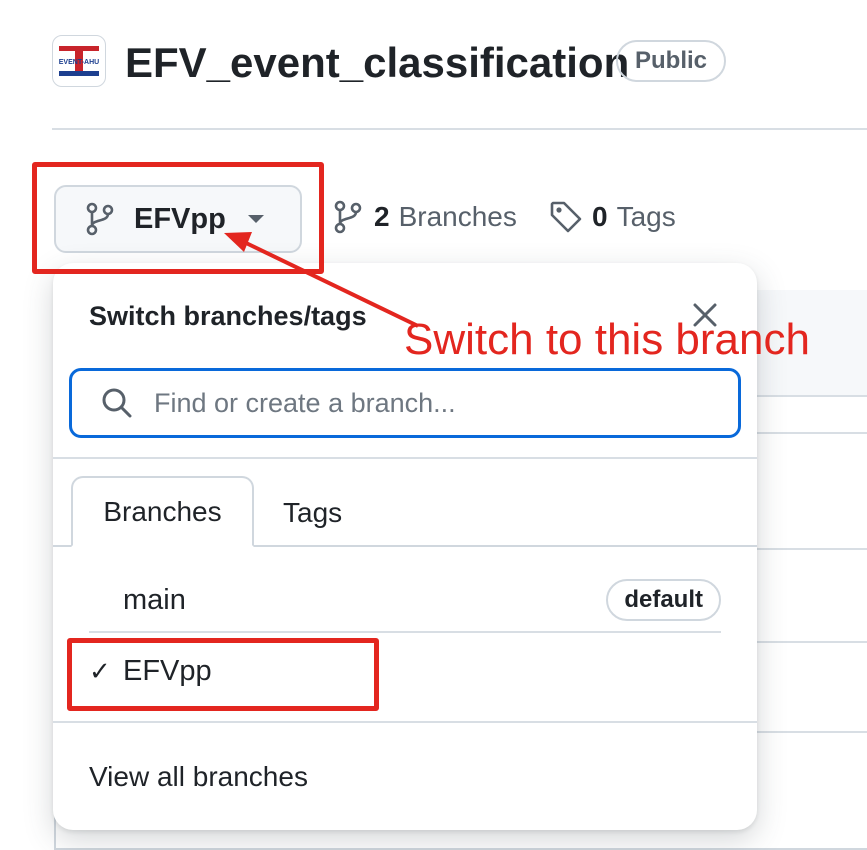 The width and height of the screenshot is (867, 850). Describe the element at coordinates (607, 339) in the screenshot. I see `annotation-text: Switch to this branch` at that location.